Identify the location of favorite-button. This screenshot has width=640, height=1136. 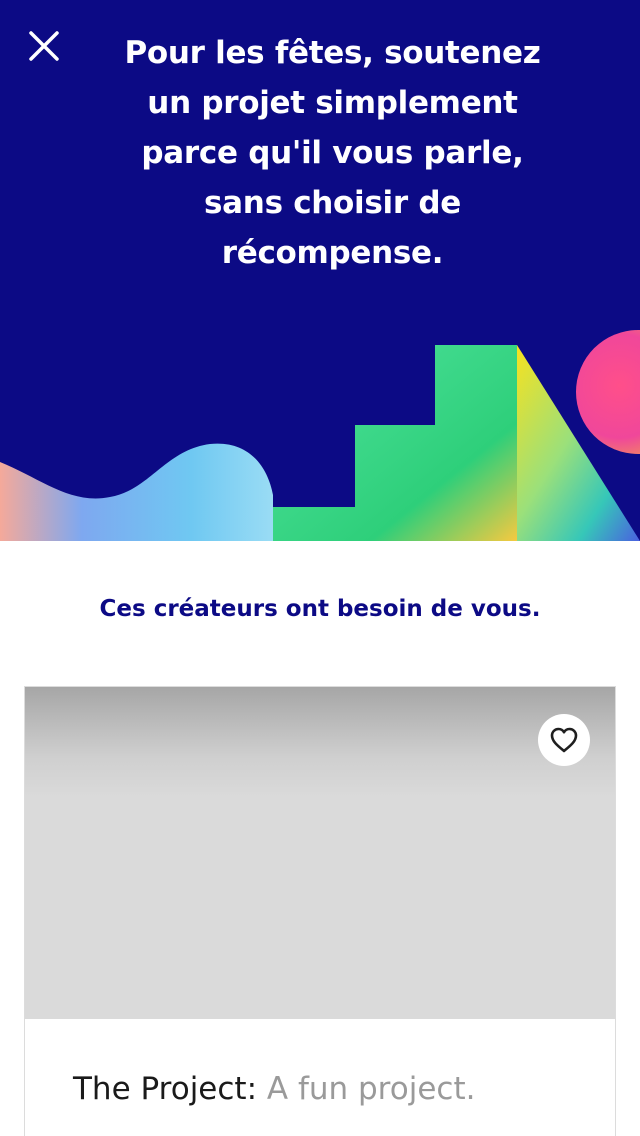
(564, 740).